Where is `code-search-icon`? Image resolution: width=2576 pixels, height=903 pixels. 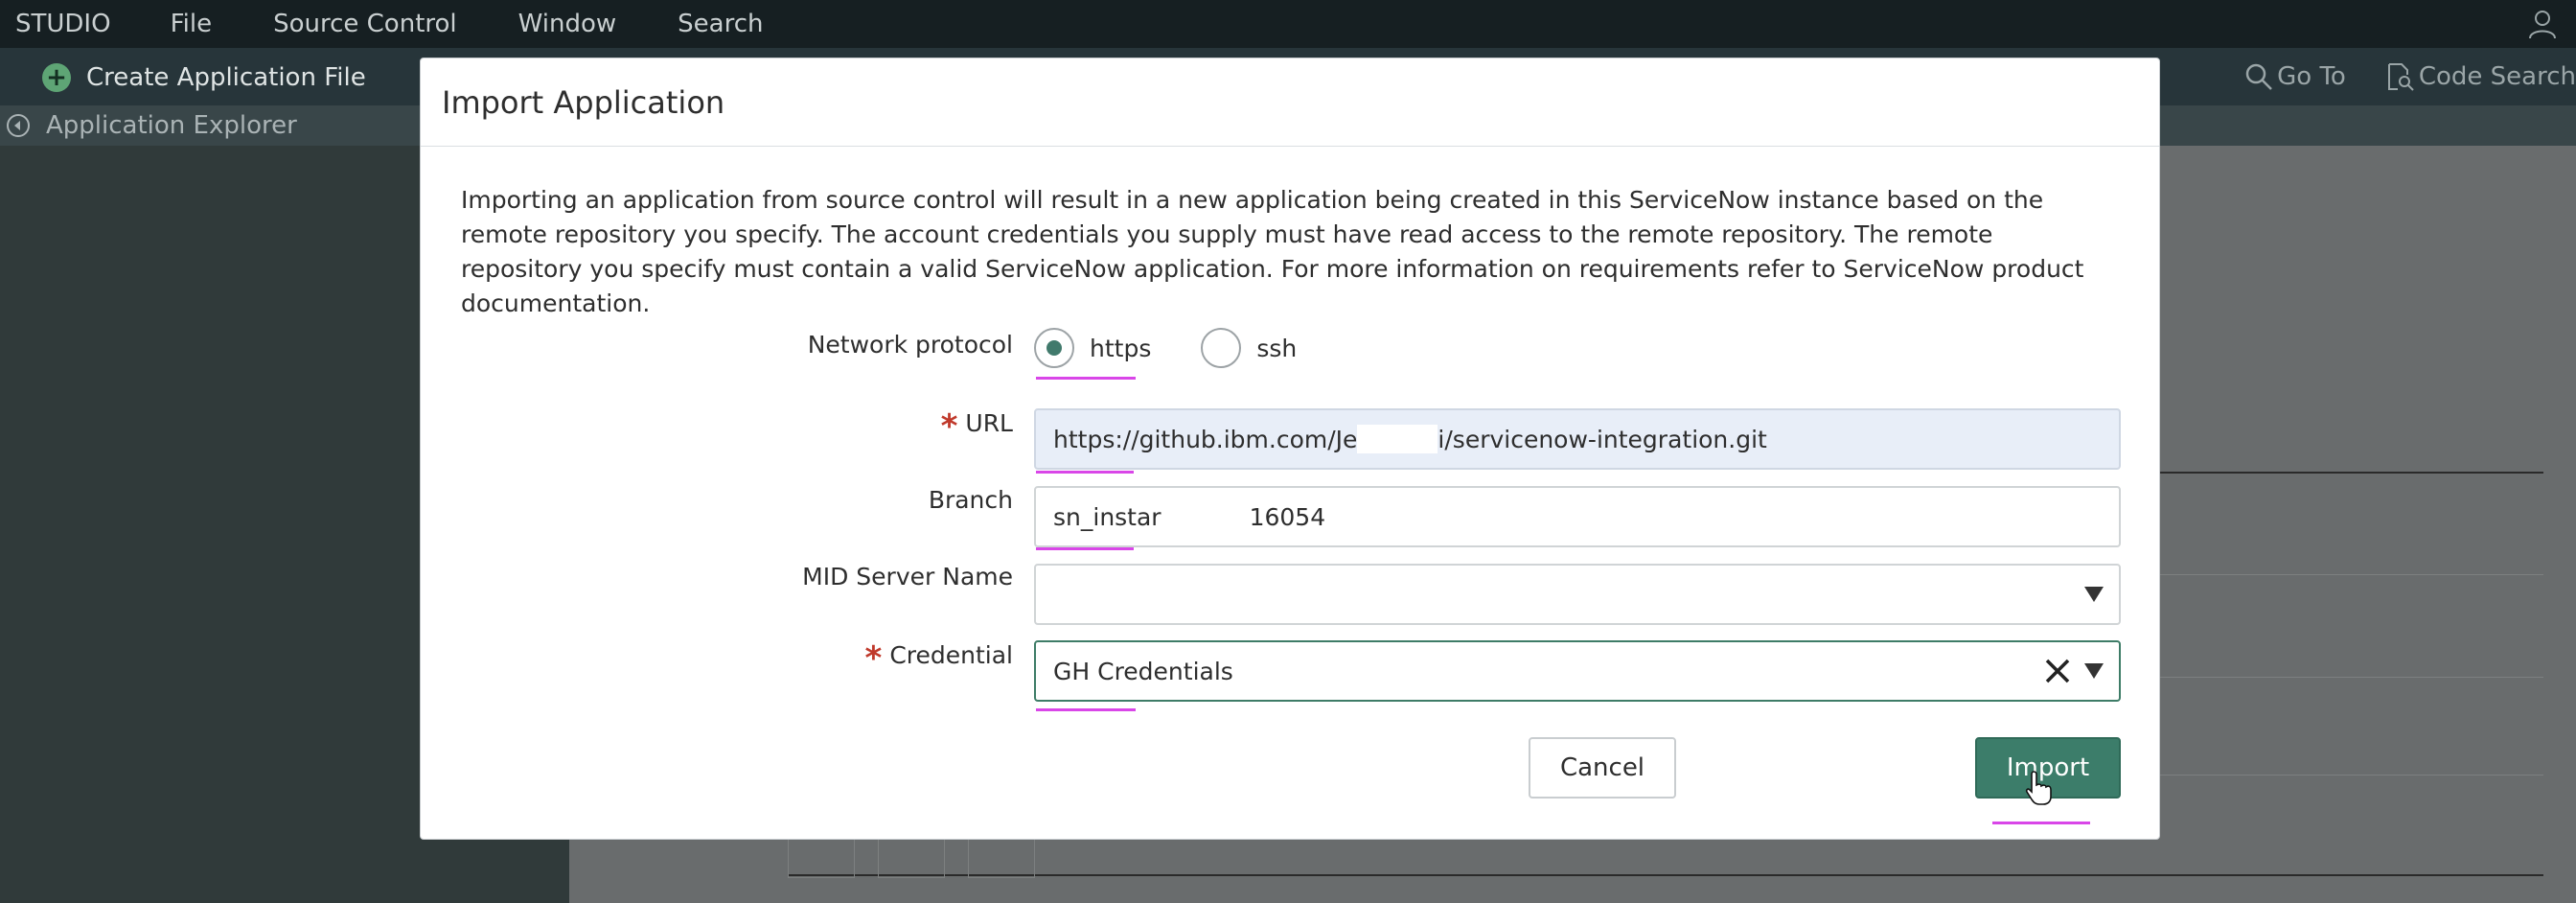
code-search-icon is located at coordinates (2400, 77).